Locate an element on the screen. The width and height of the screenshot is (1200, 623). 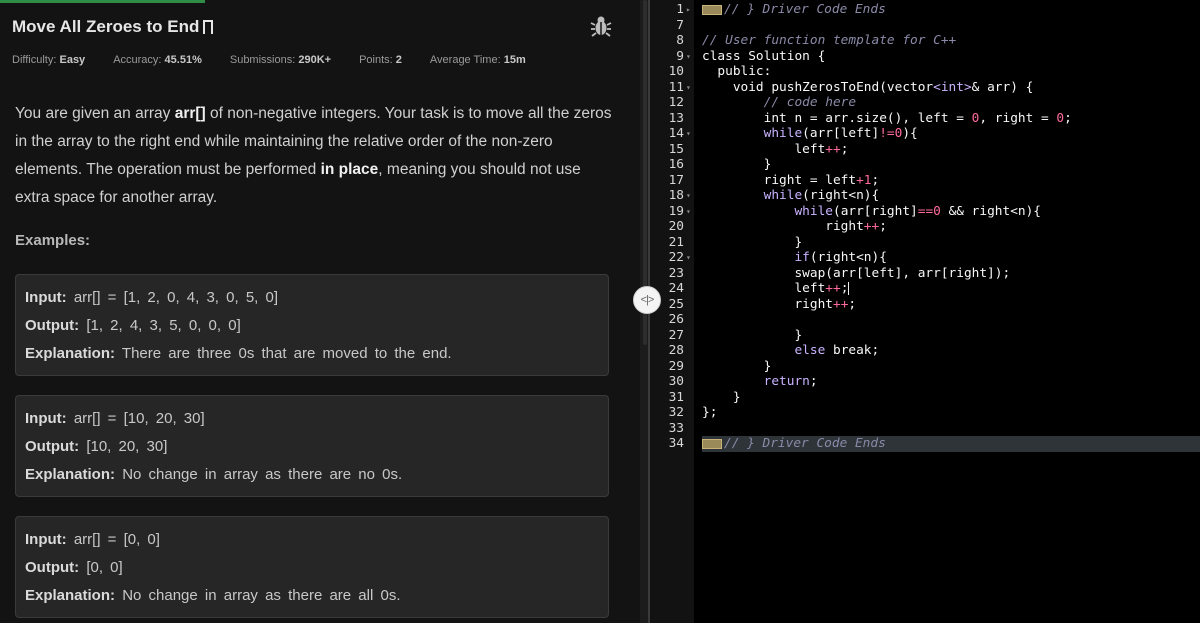
line-number: 15 is located at coordinates (676, 149).